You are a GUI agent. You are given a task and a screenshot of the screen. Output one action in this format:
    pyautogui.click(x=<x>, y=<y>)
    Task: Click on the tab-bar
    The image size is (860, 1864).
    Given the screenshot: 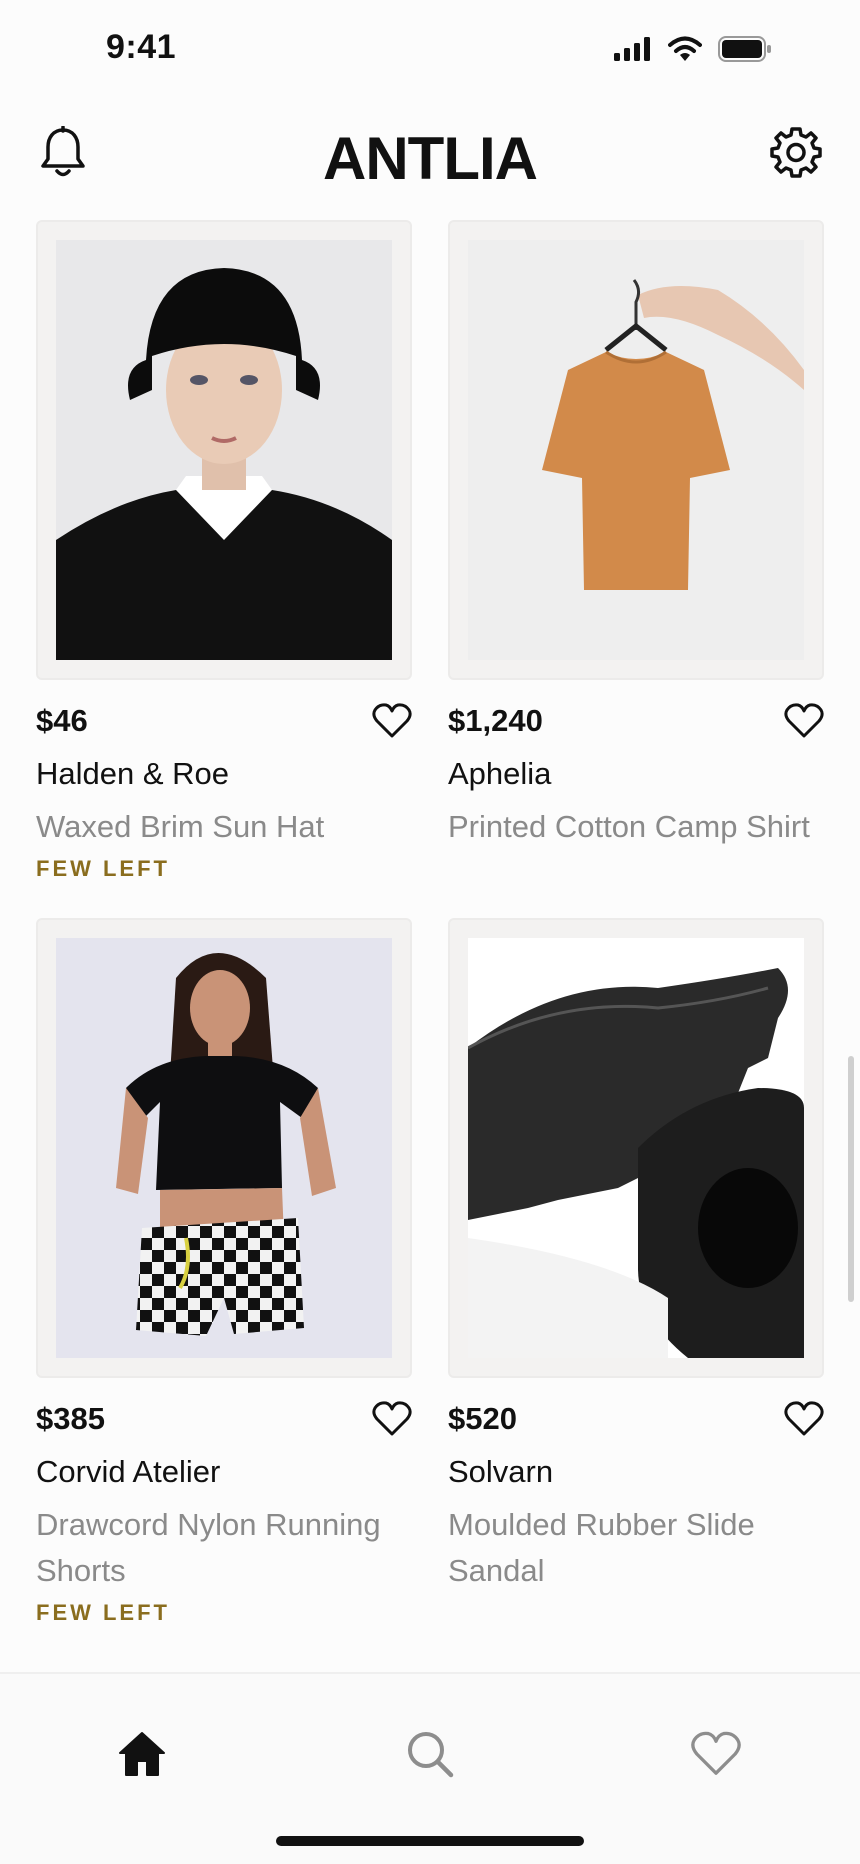 What is the action you would take?
    pyautogui.click(x=430, y=1768)
    